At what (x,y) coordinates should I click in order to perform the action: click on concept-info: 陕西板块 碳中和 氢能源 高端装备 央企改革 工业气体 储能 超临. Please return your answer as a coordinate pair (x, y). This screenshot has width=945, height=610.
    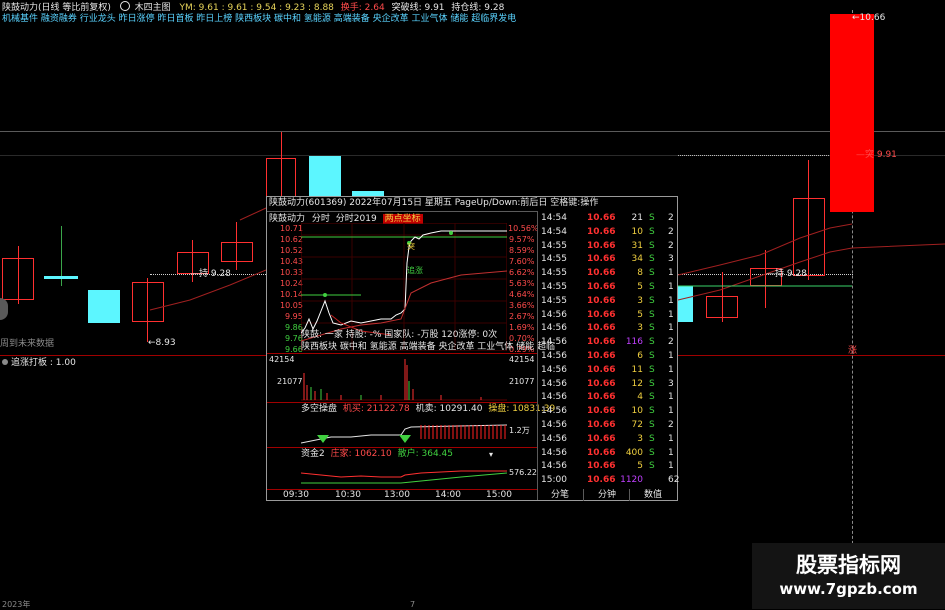
    Looking at the image, I should click on (428, 347).